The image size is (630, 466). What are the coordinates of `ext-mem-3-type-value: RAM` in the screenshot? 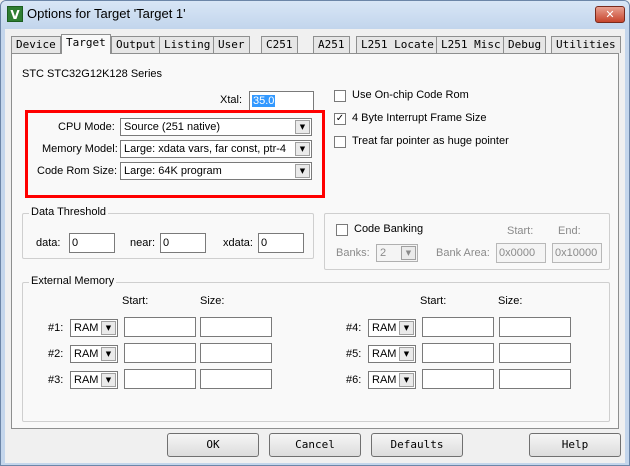 It's located at (86, 380).